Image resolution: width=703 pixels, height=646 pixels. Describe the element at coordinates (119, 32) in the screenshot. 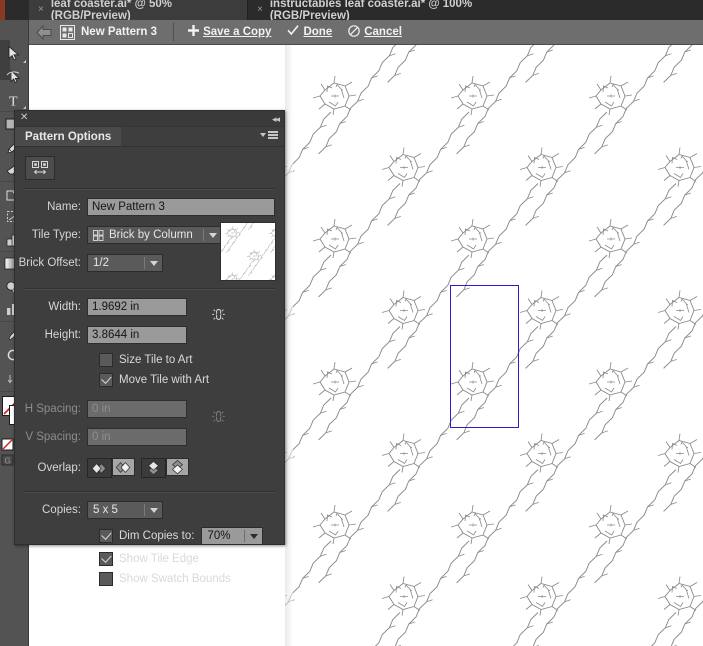

I see `pattern-name-label: New Pattern 3` at that location.